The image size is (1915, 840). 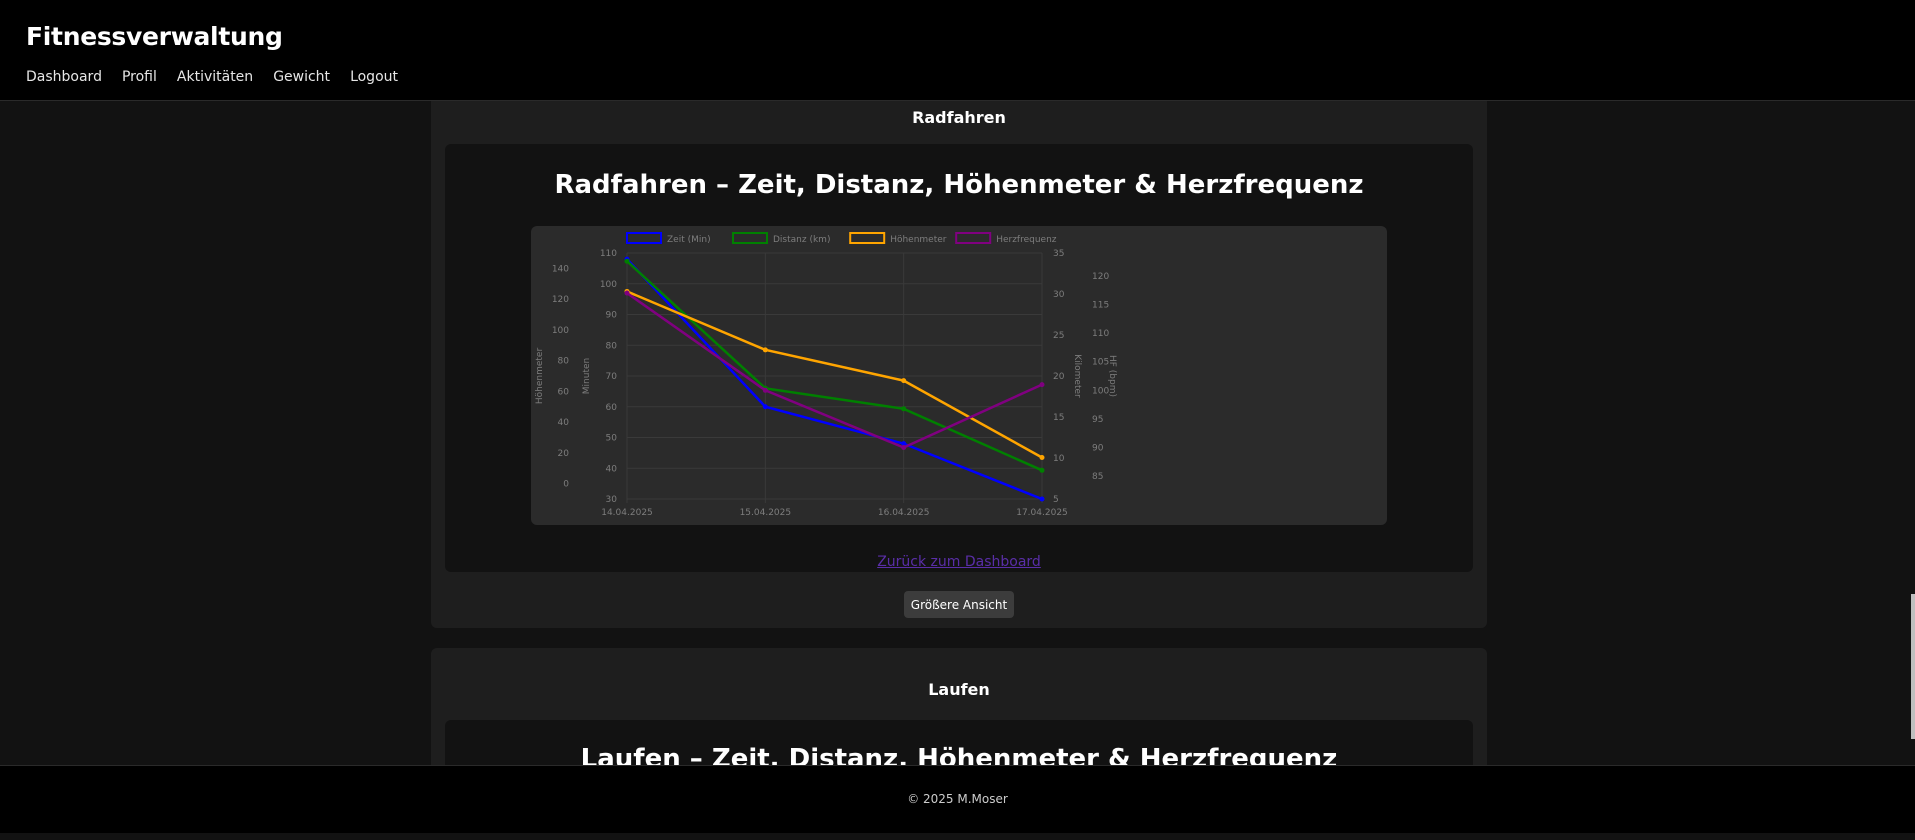 I want to click on axis-tick-label-hf: 85, so click(x=1097, y=477).